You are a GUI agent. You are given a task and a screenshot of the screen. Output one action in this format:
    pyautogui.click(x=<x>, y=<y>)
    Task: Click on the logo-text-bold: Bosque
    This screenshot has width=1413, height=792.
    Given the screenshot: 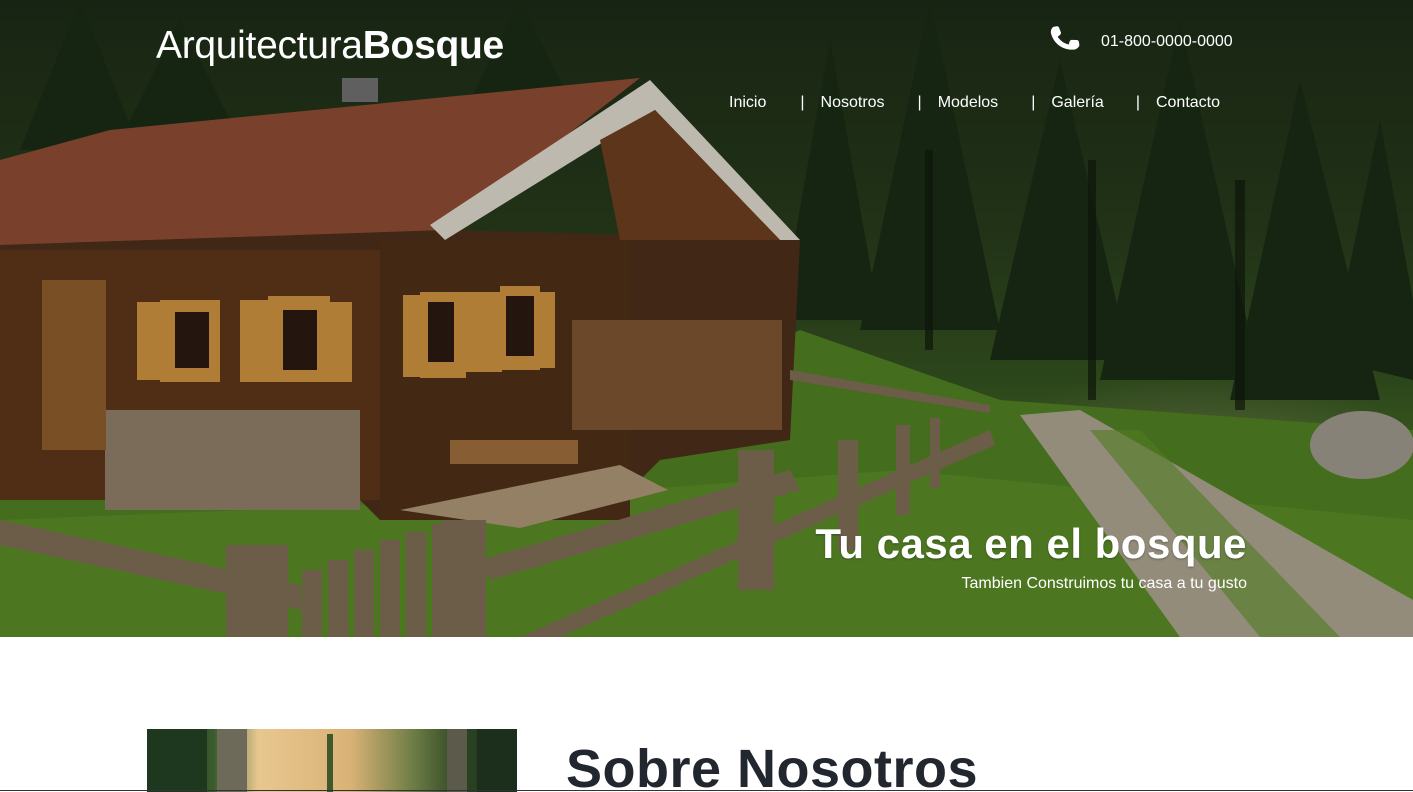 What is the action you would take?
    pyautogui.click(x=433, y=45)
    